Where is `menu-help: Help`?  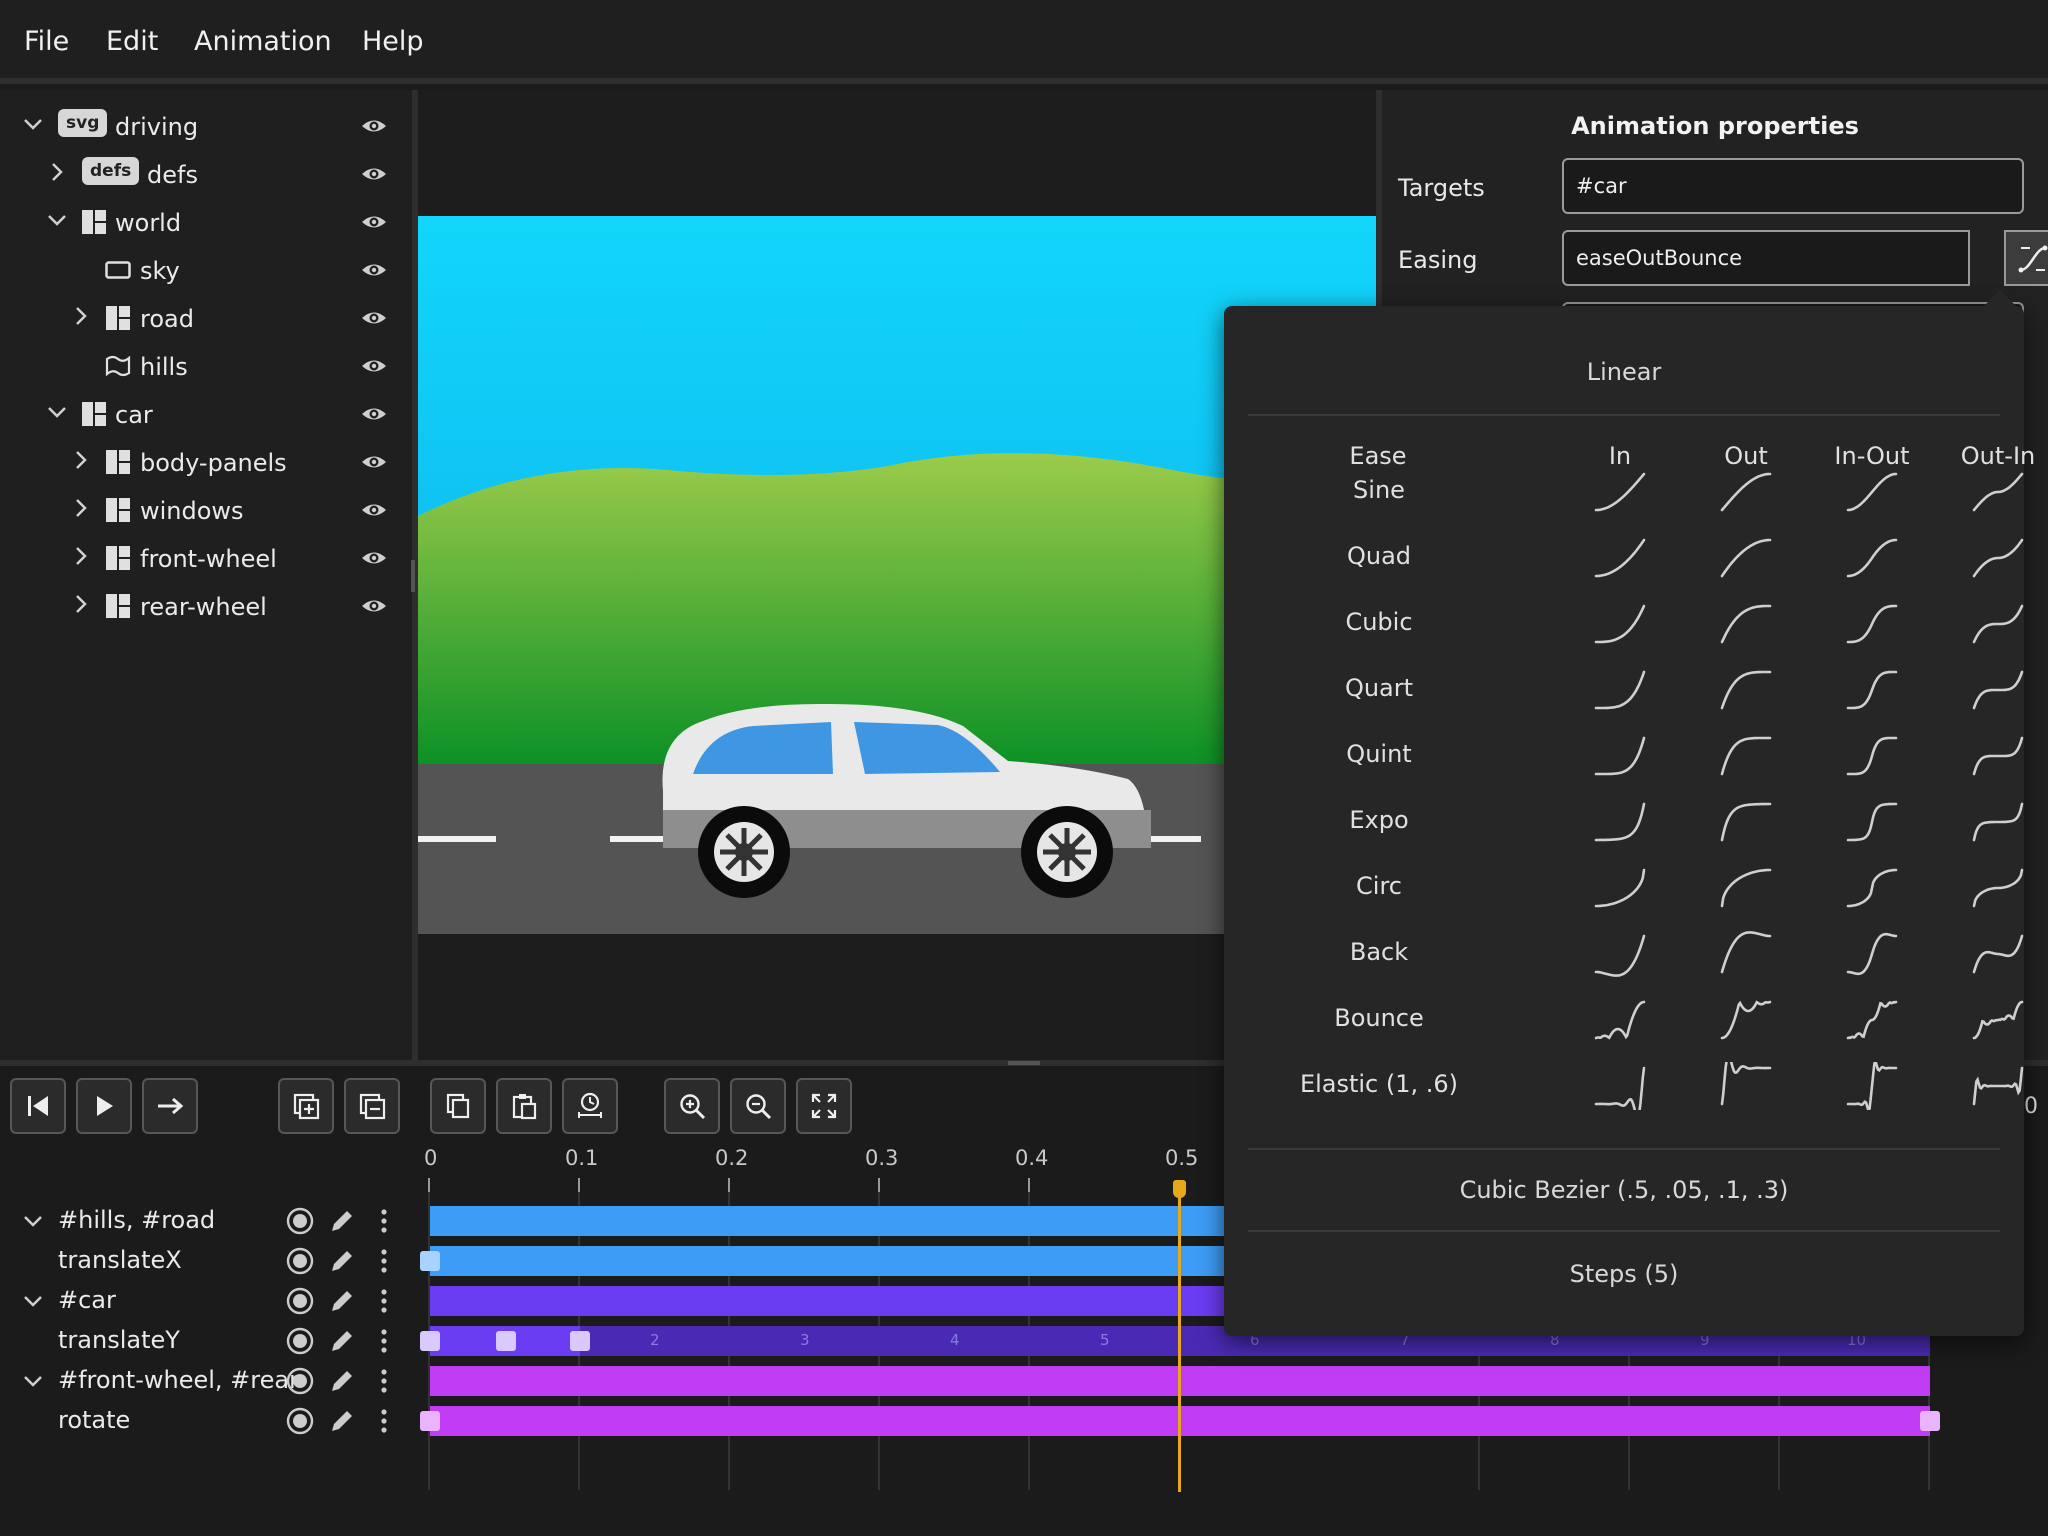
menu-help: Help is located at coordinates (393, 41).